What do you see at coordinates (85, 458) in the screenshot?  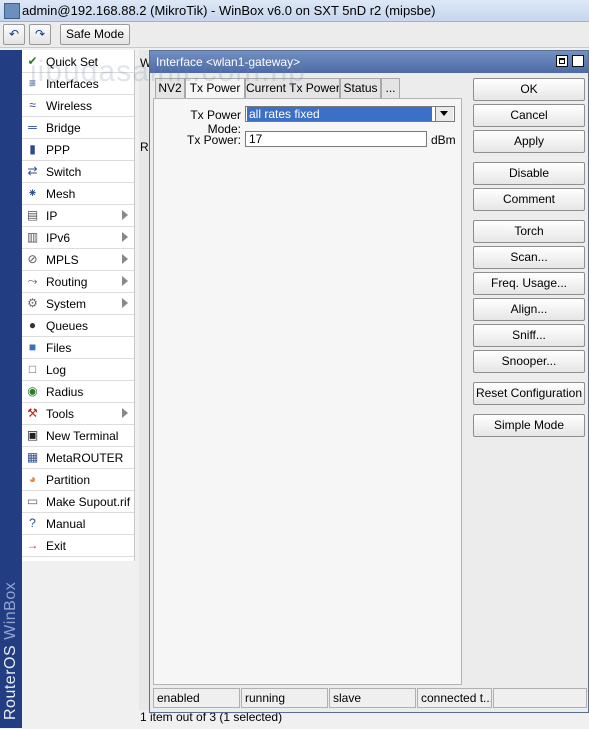 I see `sidebar-item-label: MetaROUTER` at bounding box center [85, 458].